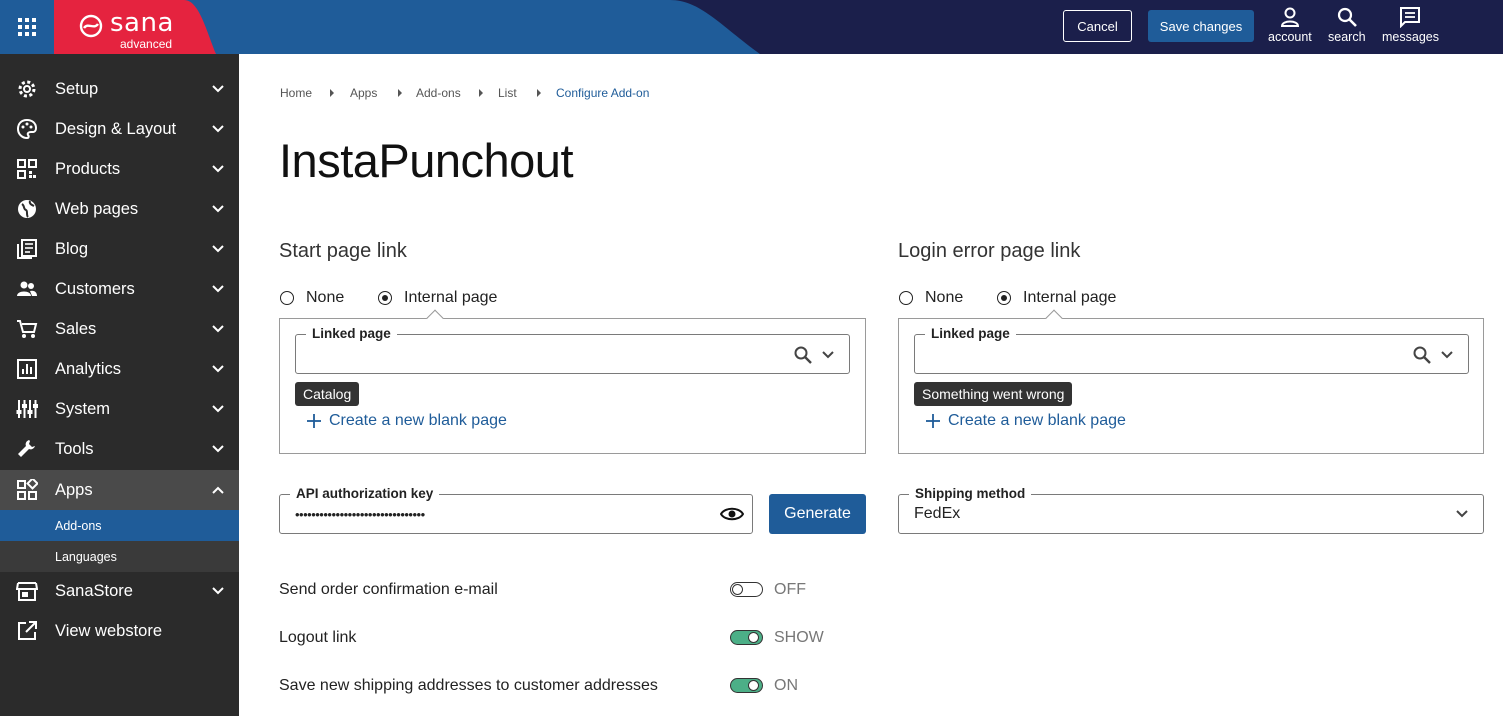  Describe the element at coordinates (426, 160) in the screenshot. I see `page-title: InstaPunchout` at that location.